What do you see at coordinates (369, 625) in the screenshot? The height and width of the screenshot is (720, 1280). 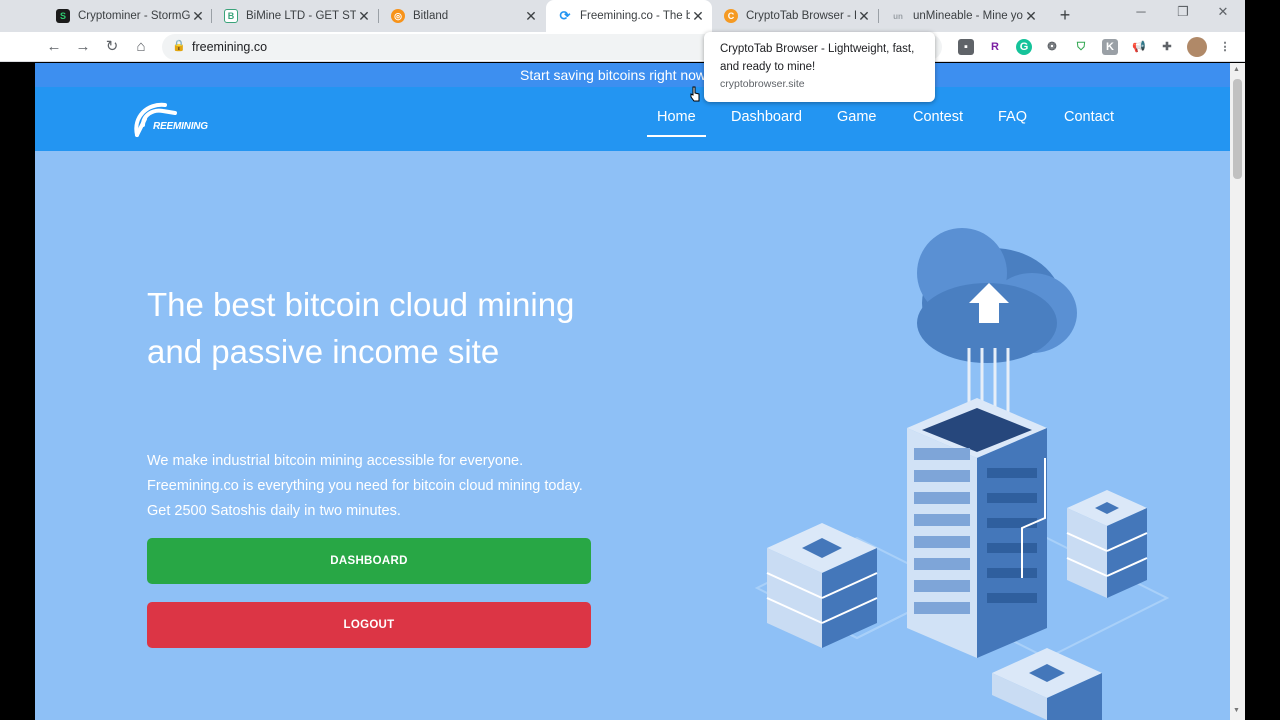 I see `logout-button: LOGOUT` at bounding box center [369, 625].